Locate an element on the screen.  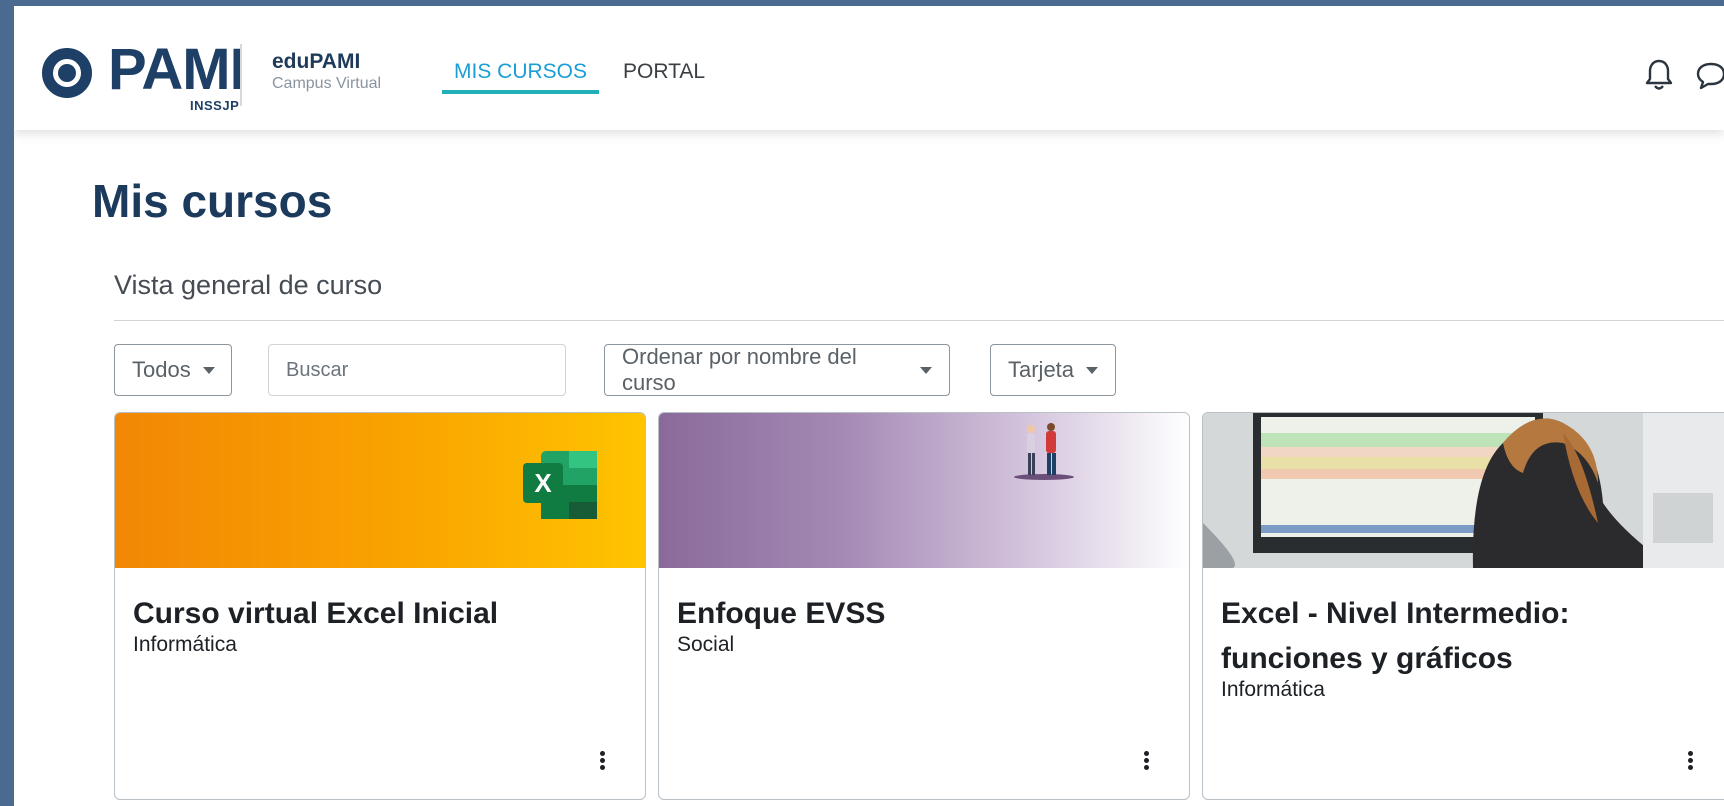
pami-logo: PAMI INSSJP is located at coordinates (137, 75).